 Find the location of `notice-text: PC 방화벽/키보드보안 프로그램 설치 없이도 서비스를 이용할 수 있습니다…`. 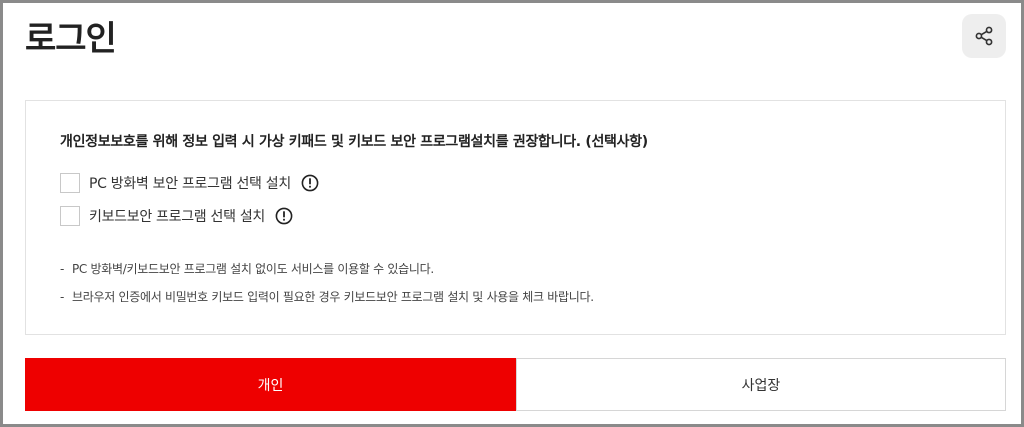

notice-text: PC 방화벽/키보드보안 프로그램 설치 없이도 서비스를 이용할 수 있습니다… is located at coordinates (253, 269).